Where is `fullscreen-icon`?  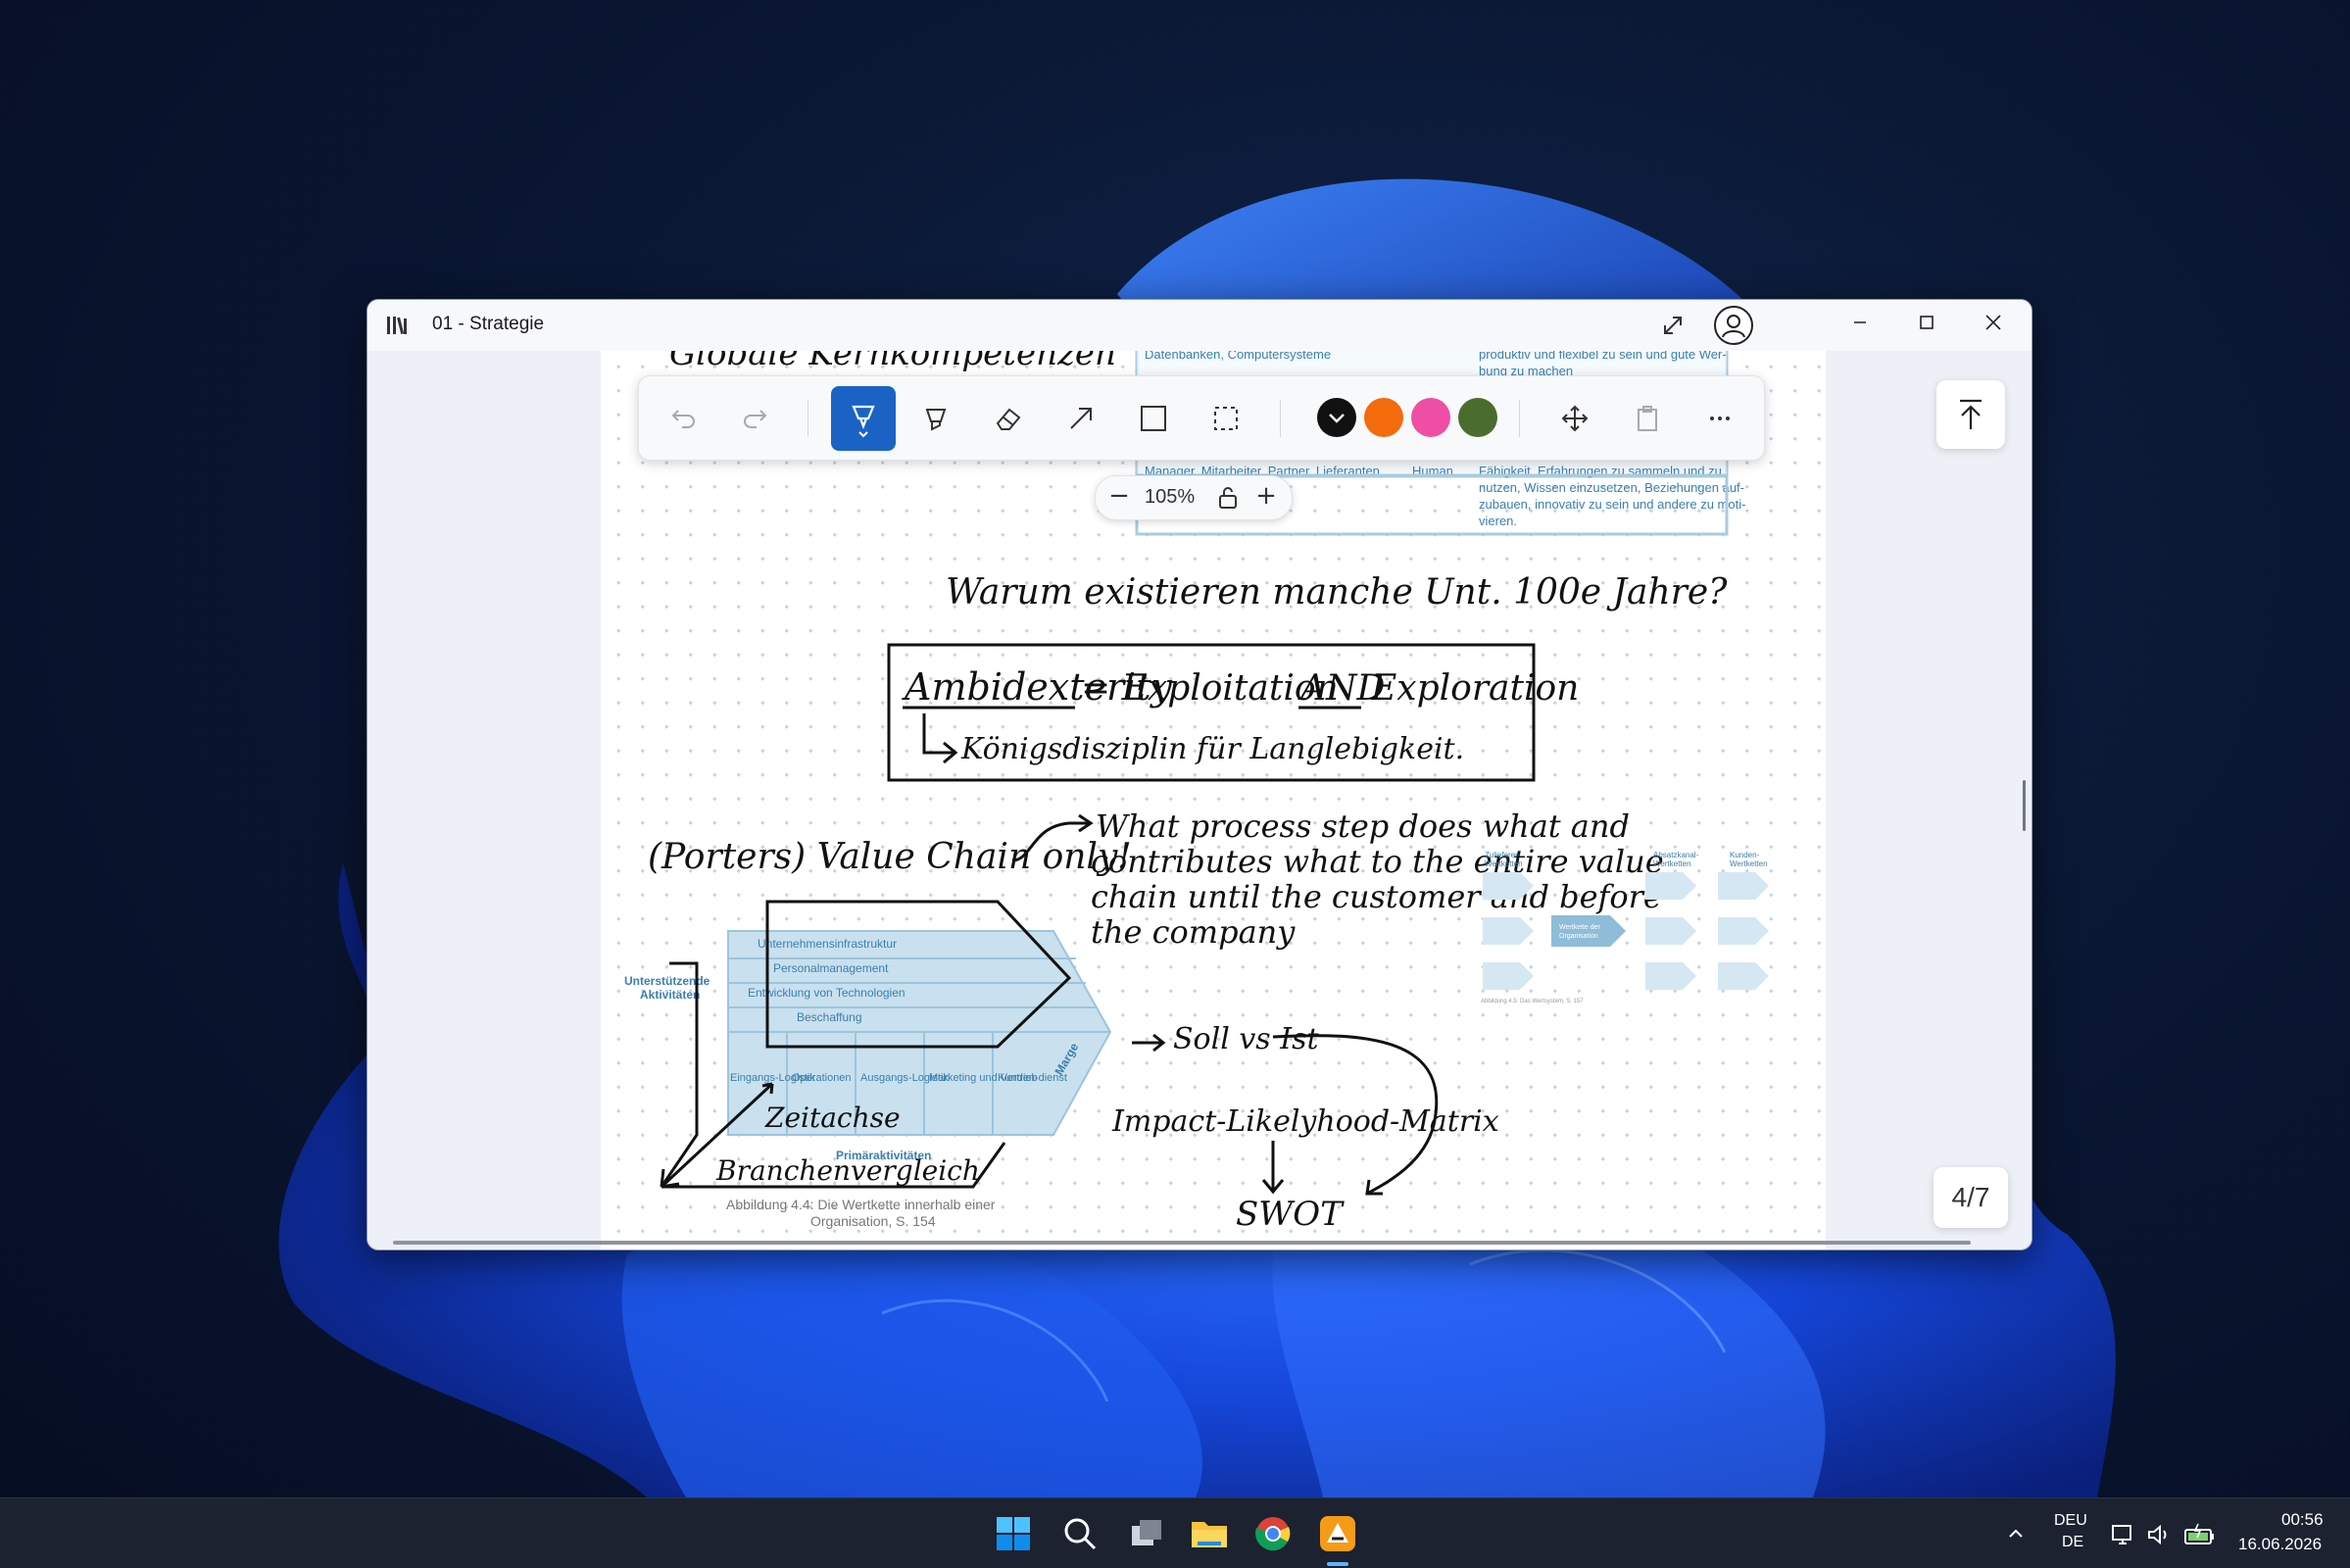
fullscreen-icon is located at coordinates (1673, 325).